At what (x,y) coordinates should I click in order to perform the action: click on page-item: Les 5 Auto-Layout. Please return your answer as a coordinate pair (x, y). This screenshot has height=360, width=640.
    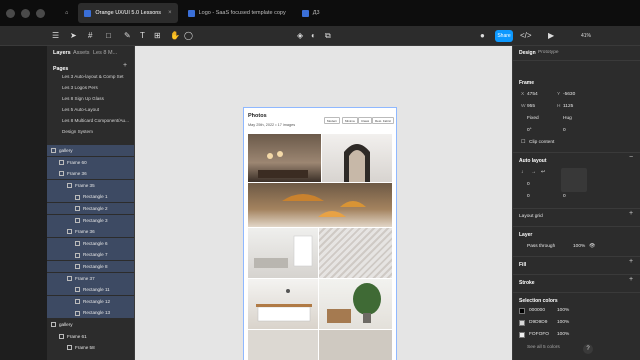
    Looking at the image, I should click on (80, 109).